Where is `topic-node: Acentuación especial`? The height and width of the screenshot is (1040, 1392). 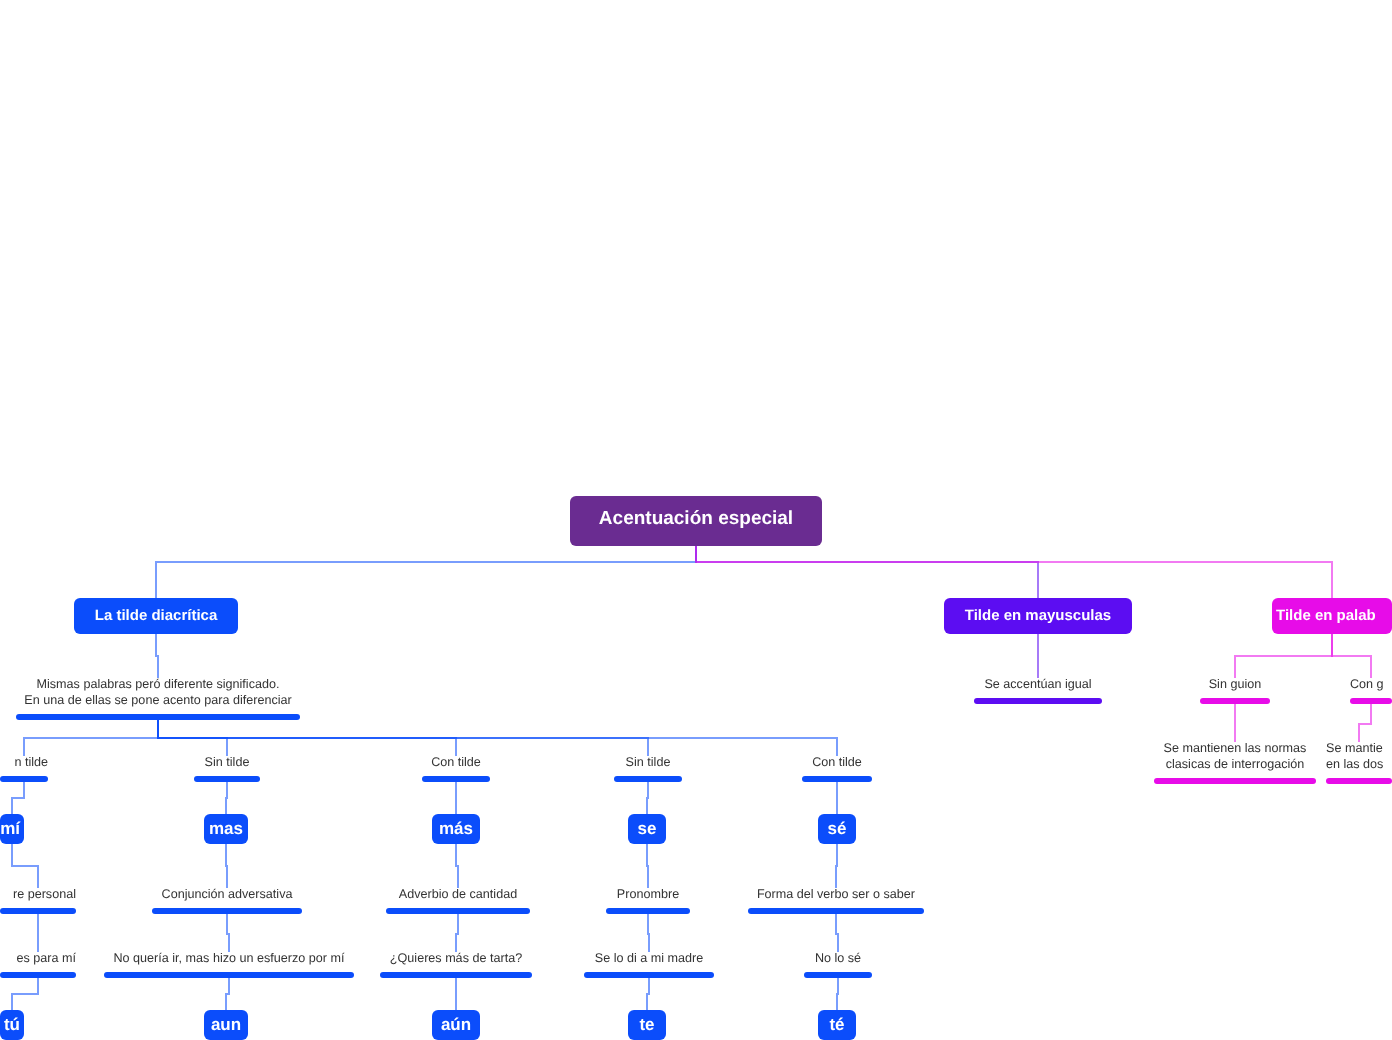 topic-node: Acentuación especial is located at coordinates (696, 521).